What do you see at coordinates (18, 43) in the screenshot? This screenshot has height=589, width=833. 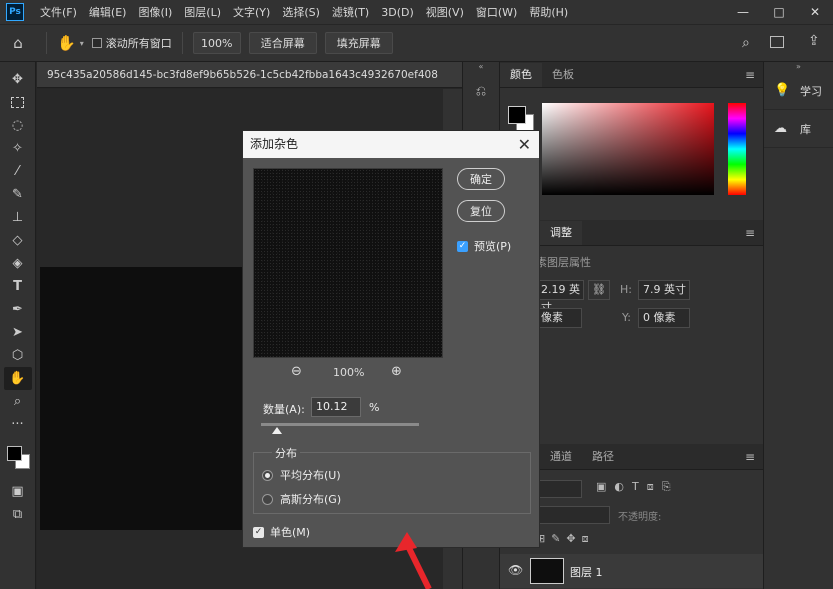 I see `home-icon: ⌂` at bounding box center [18, 43].